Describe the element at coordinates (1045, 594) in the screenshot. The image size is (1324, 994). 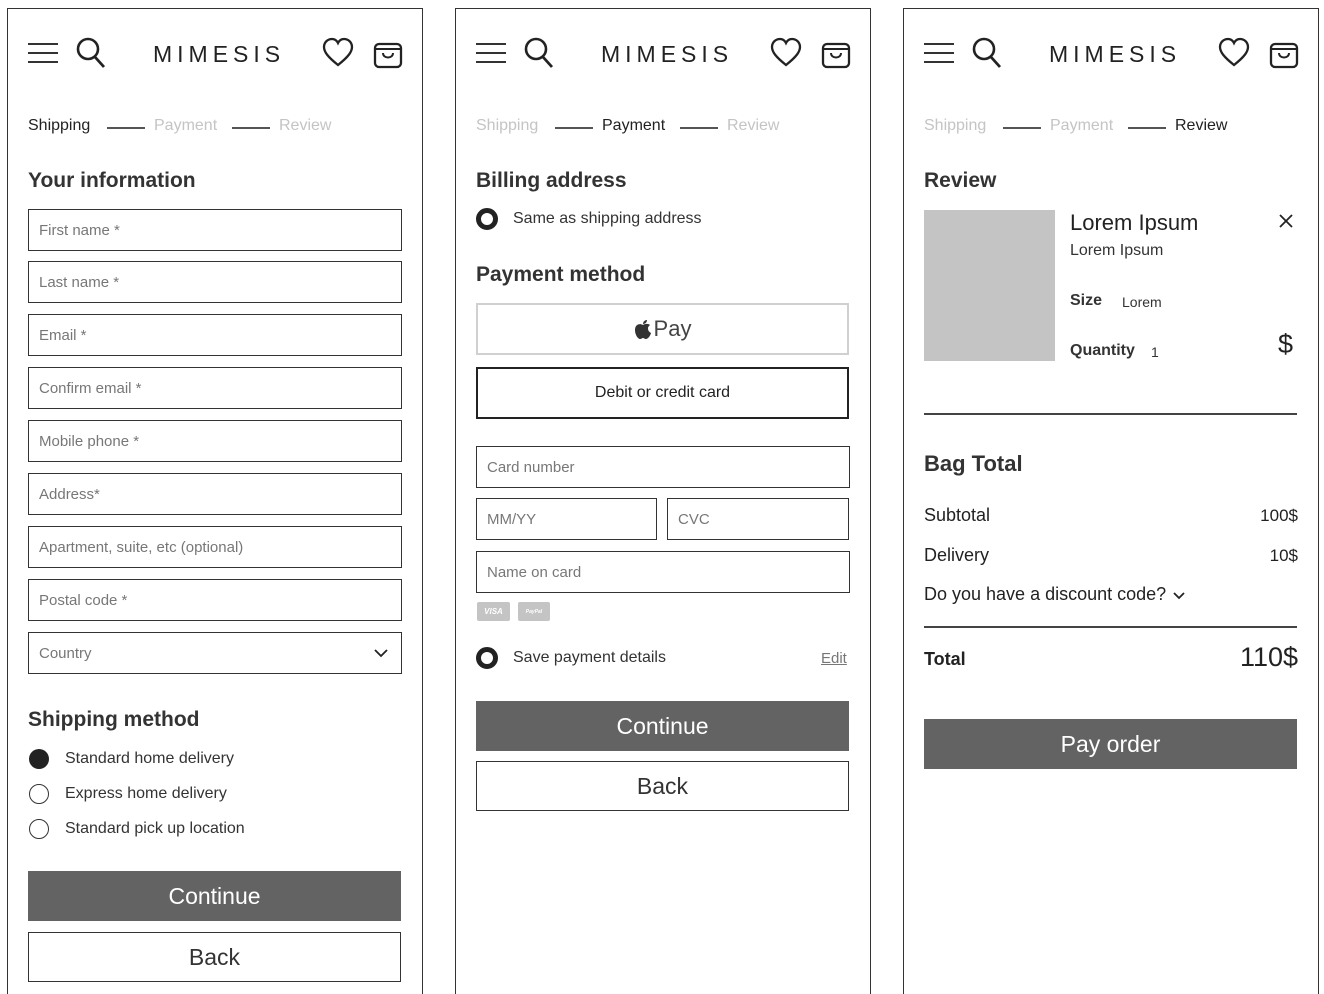
I see `discount-code-label: Do you have a discount code?` at that location.